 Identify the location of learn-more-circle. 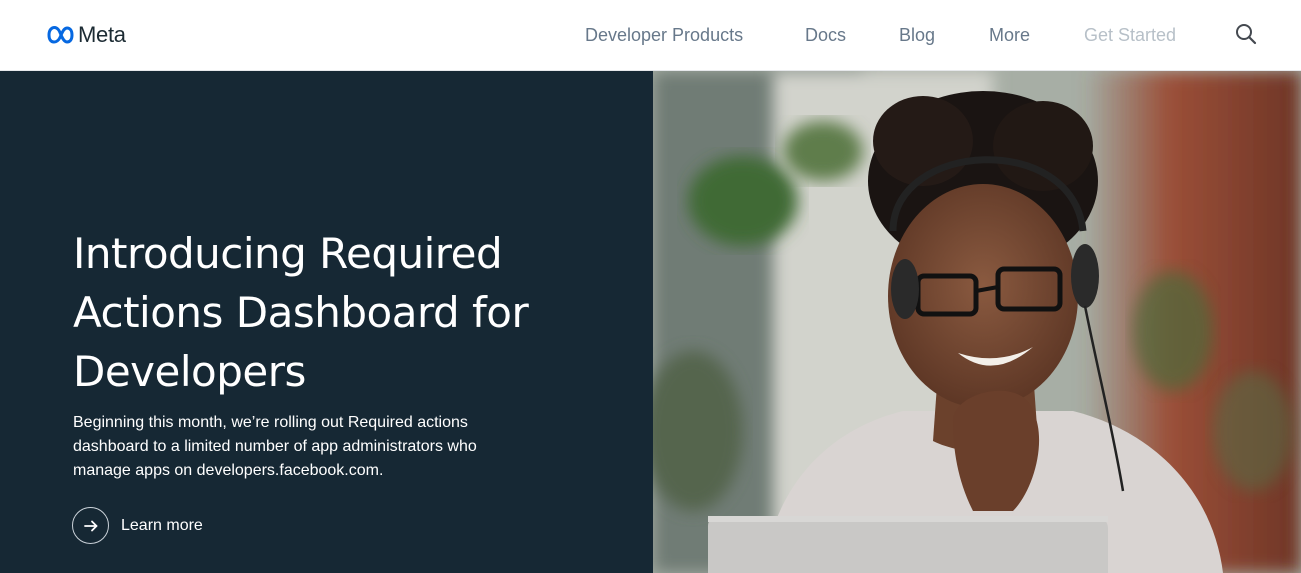
(90, 525).